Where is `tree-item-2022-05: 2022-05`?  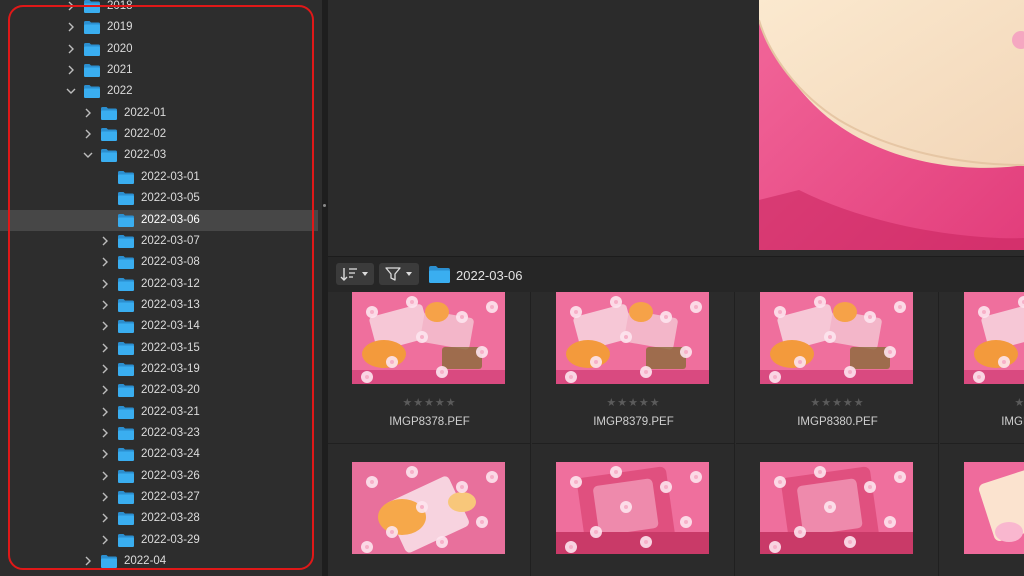 tree-item-2022-05: 2022-05 is located at coordinates (159, 574).